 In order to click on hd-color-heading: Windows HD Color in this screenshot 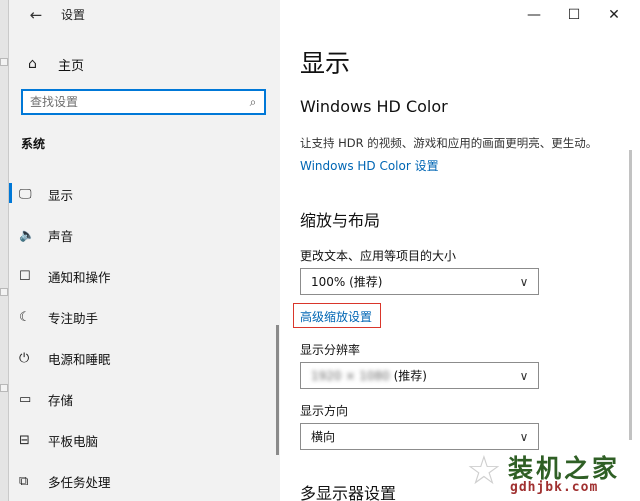, I will do `click(374, 106)`.